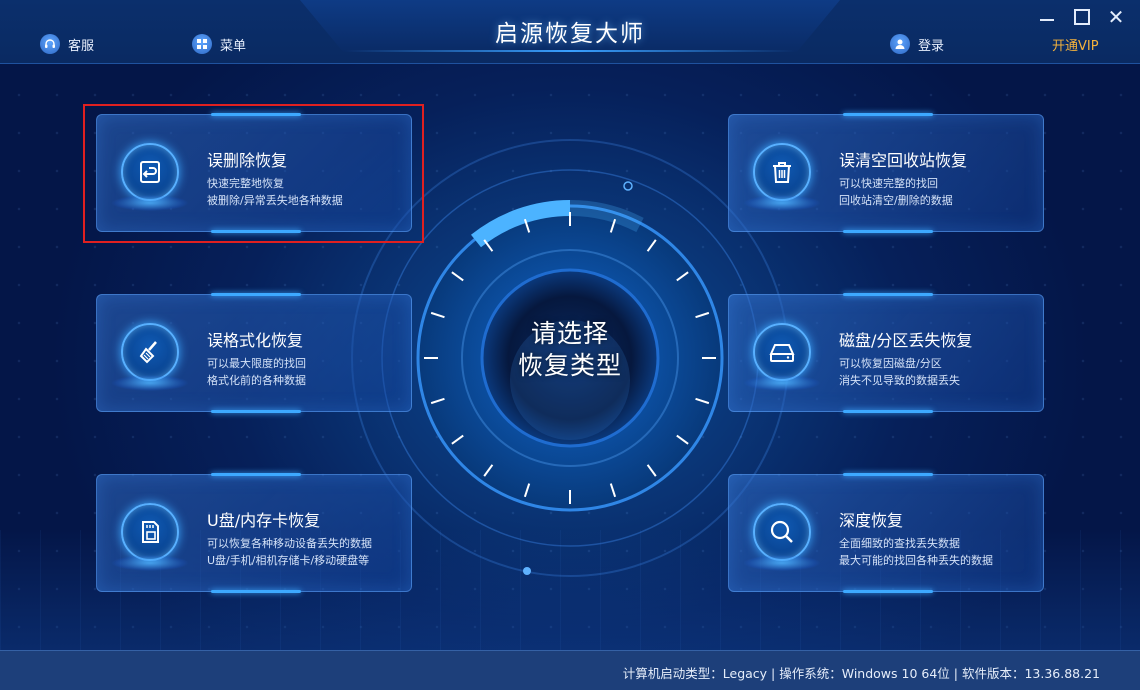  What do you see at coordinates (256, 372) in the screenshot?
I see `card-description: 可以最大限度的找回 格式化前的各种数据` at bounding box center [256, 372].